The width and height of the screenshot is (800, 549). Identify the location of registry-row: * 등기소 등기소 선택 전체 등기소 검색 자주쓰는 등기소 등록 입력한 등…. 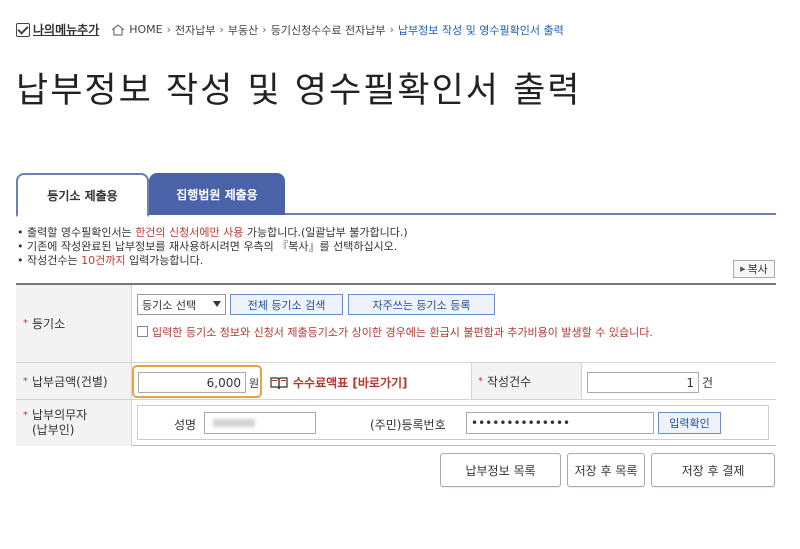
(396, 324).